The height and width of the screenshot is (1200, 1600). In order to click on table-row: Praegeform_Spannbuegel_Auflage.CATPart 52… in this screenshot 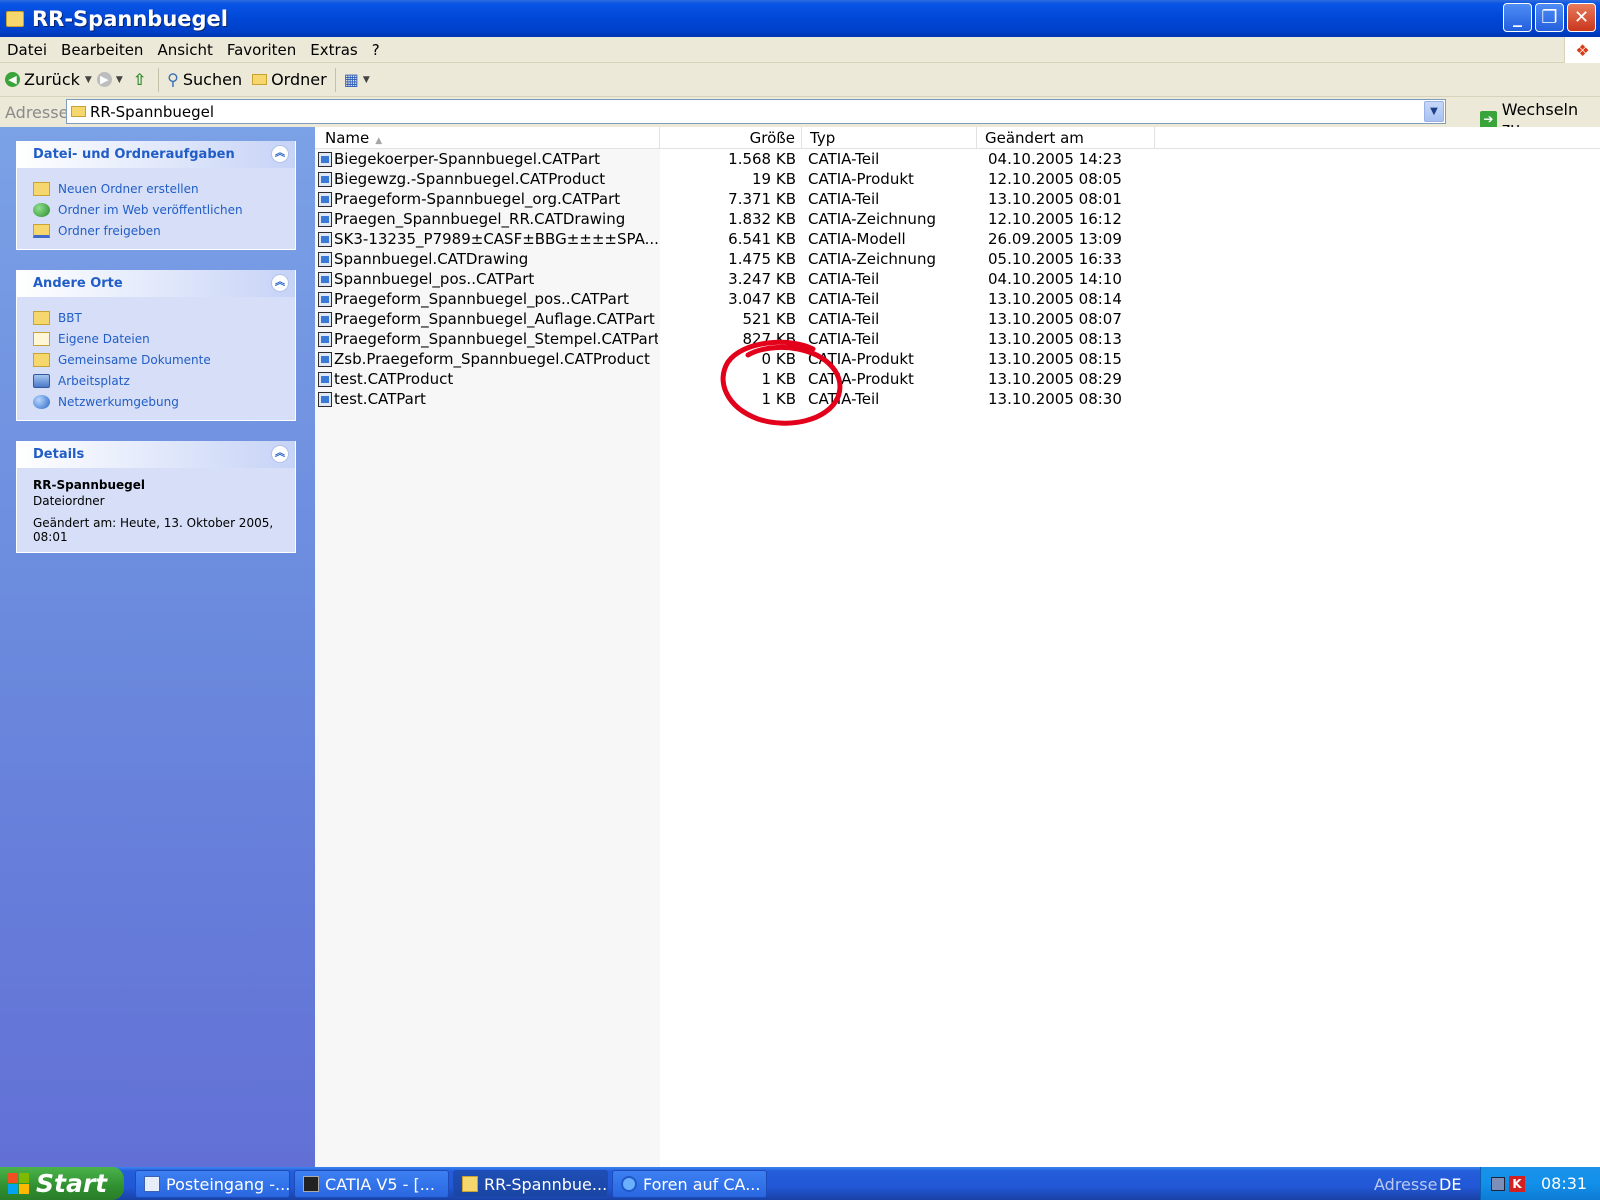, I will do `click(957, 319)`.